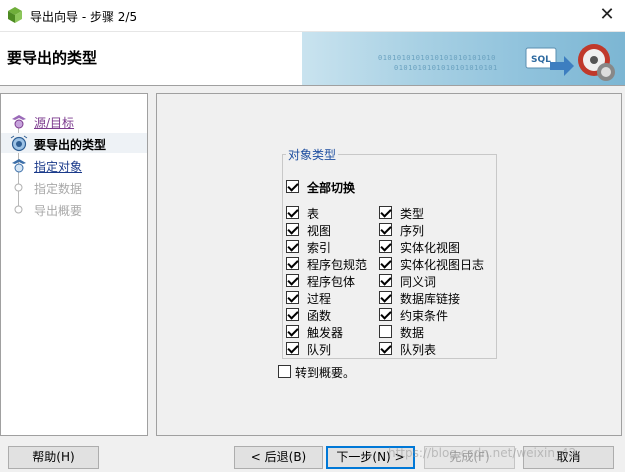 The height and width of the screenshot is (472, 625). I want to click on step-label-specify-objects: 指定对象, so click(58, 166).